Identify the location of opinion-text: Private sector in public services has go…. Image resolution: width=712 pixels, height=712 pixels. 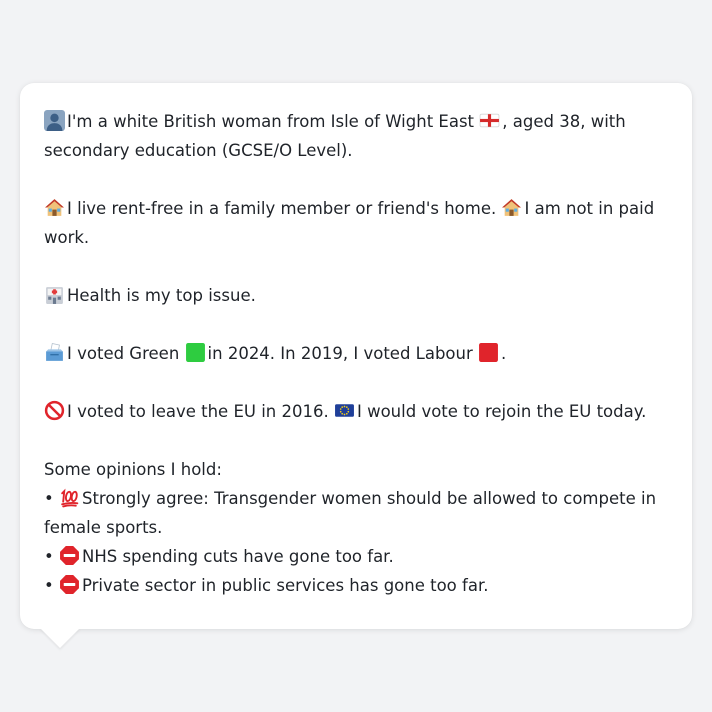
(285, 585).